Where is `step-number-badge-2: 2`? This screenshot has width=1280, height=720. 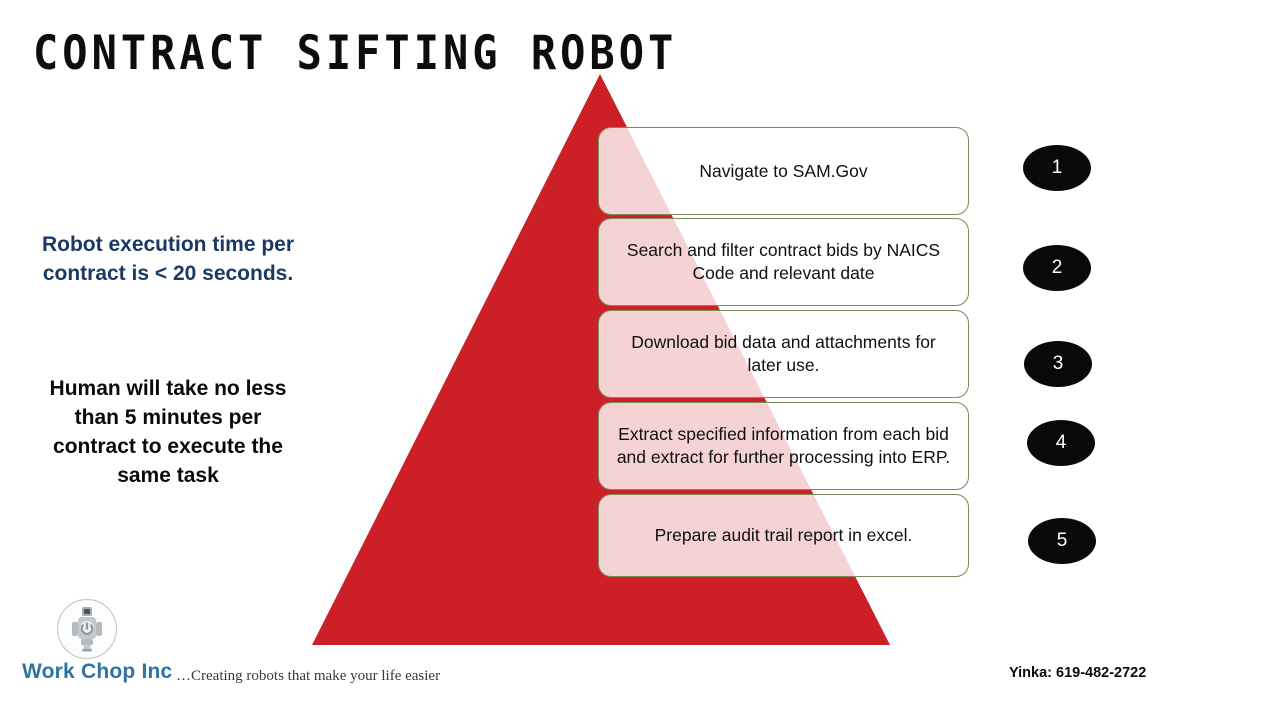 step-number-badge-2: 2 is located at coordinates (1057, 268).